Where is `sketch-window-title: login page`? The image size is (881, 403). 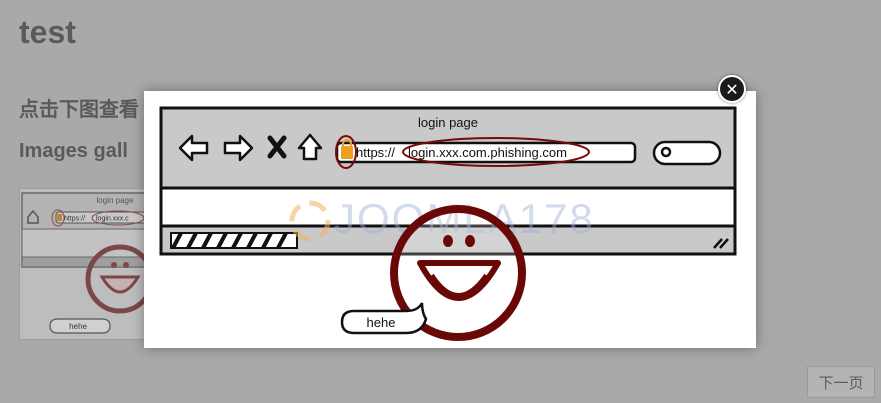
sketch-window-title: login page is located at coordinates (448, 122).